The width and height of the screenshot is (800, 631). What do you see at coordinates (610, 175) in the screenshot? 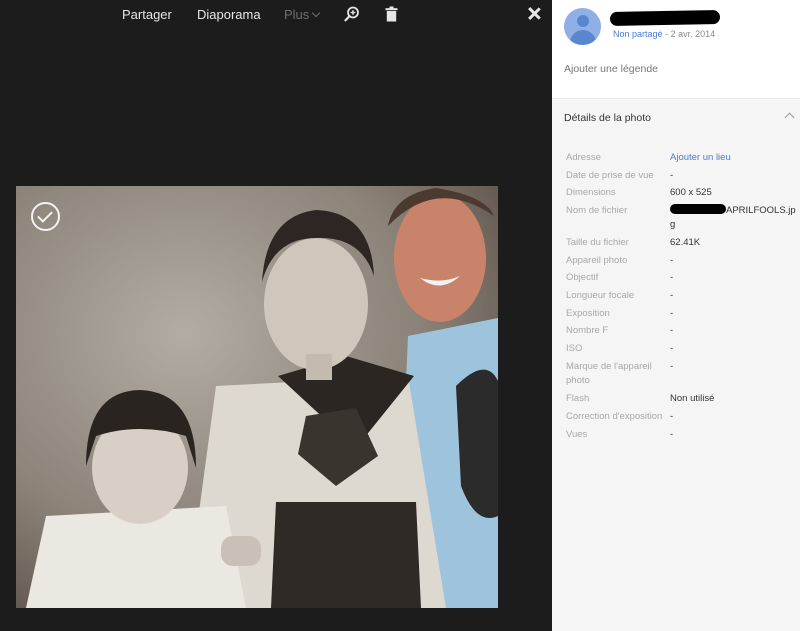
I see `detail-label: Date de prise de vue` at bounding box center [610, 175].